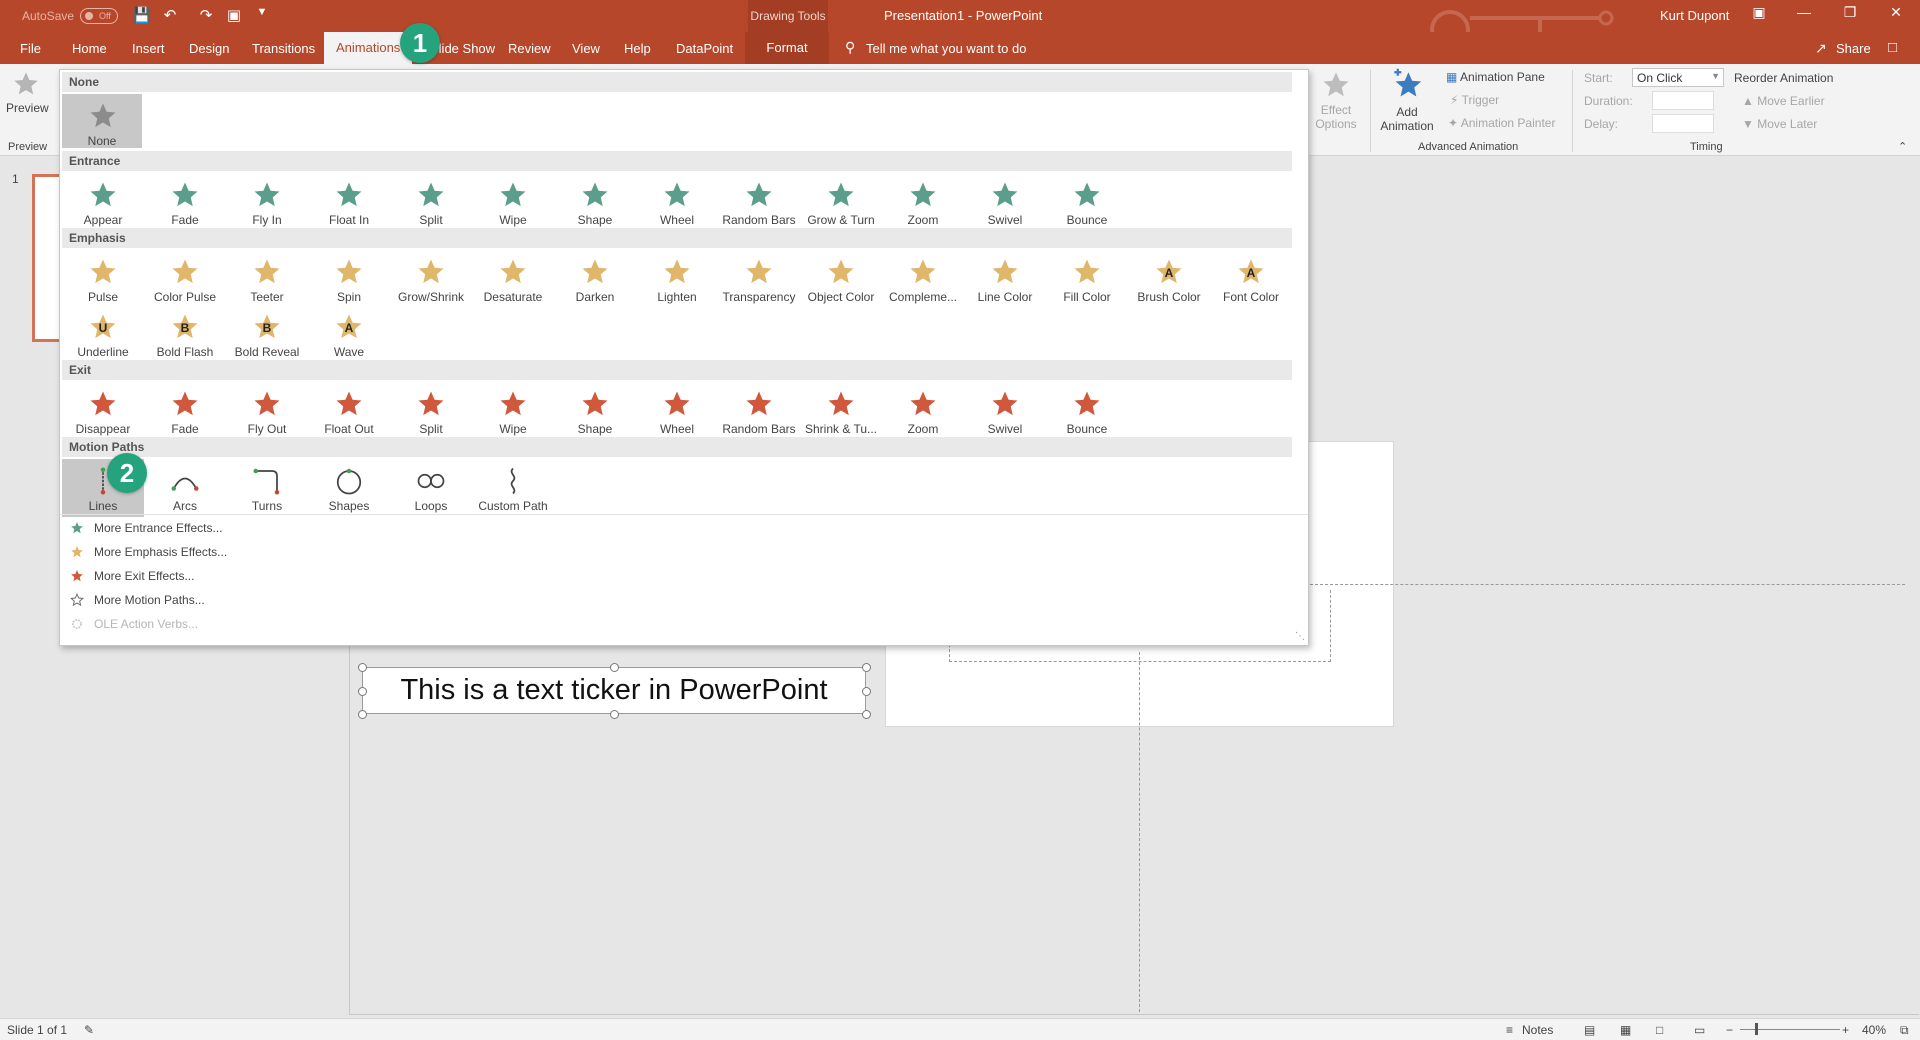 The image size is (1920, 1040). What do you see at coordinates (1336, 100) in the screenshot?
I see `effect-options-button: Effect Options` at bounding box center [1336, 100].